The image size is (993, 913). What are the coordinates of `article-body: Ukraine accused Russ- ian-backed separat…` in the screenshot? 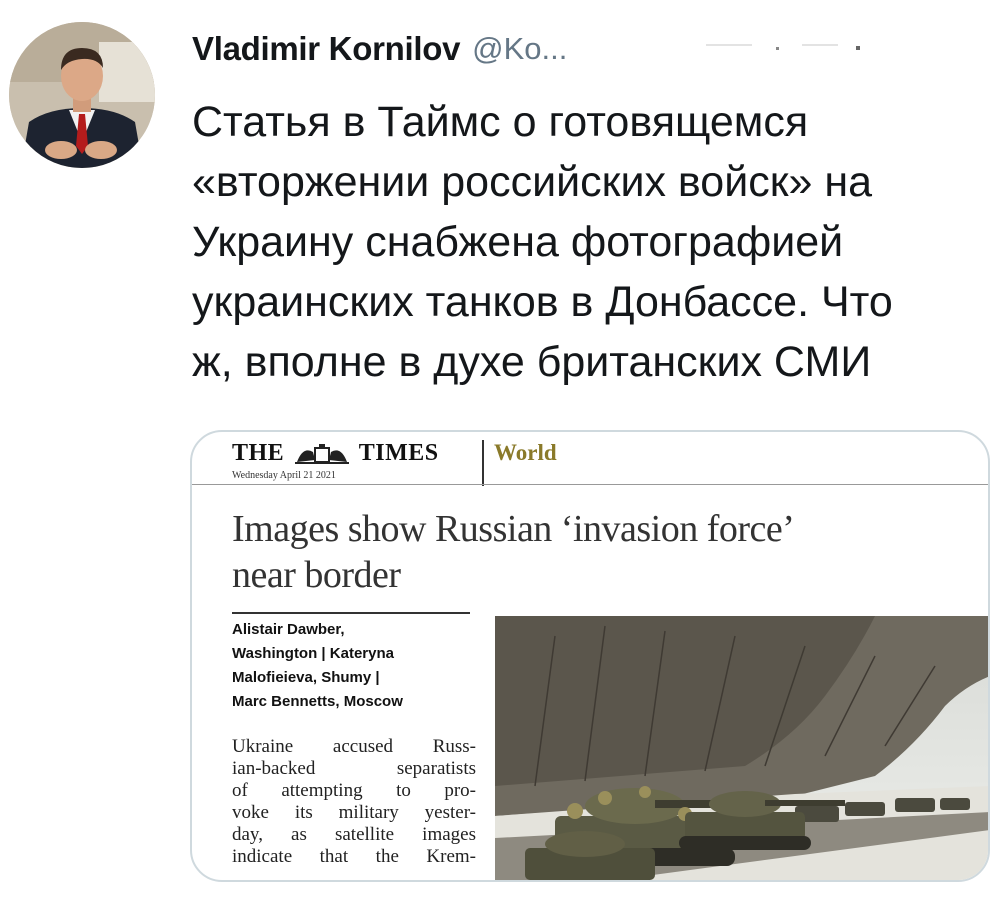 It's located at (354, 802).